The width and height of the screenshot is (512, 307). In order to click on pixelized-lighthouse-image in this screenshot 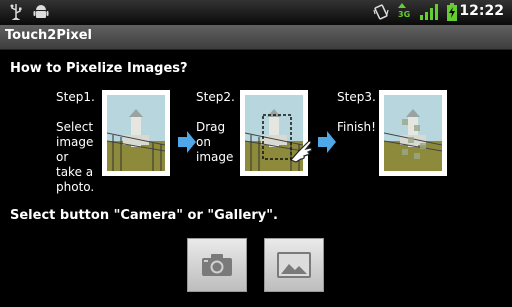, I will do `click(413, 133)`.